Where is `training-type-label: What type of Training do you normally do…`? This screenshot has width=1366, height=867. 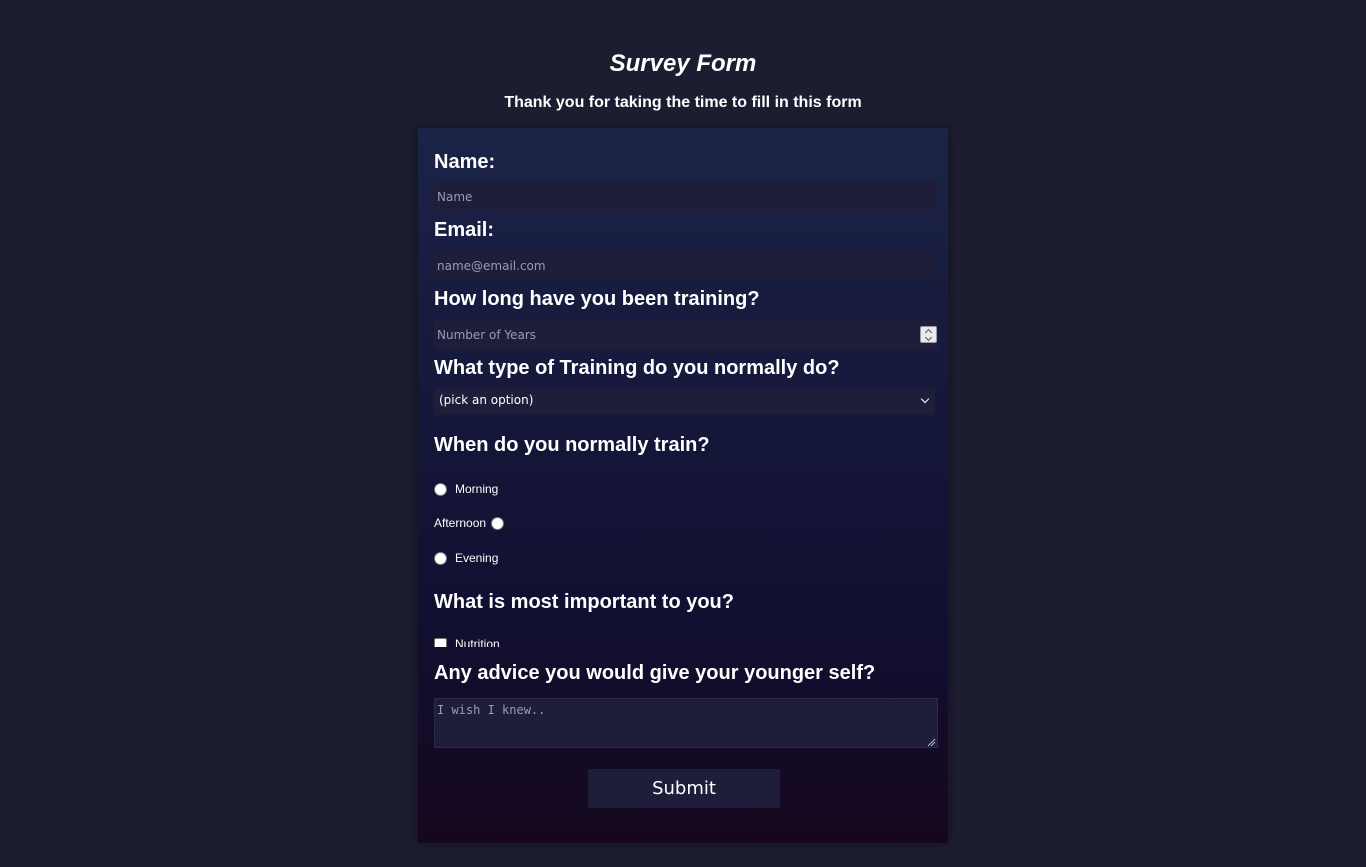 training-type-label: What type of Training do you normally do… is located at coordinates (637, 368).